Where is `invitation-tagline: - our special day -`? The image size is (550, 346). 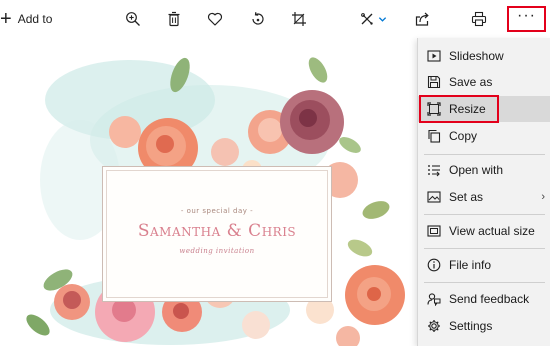 invitation-tagline: - our special day - is located at coordinates (217, 211).